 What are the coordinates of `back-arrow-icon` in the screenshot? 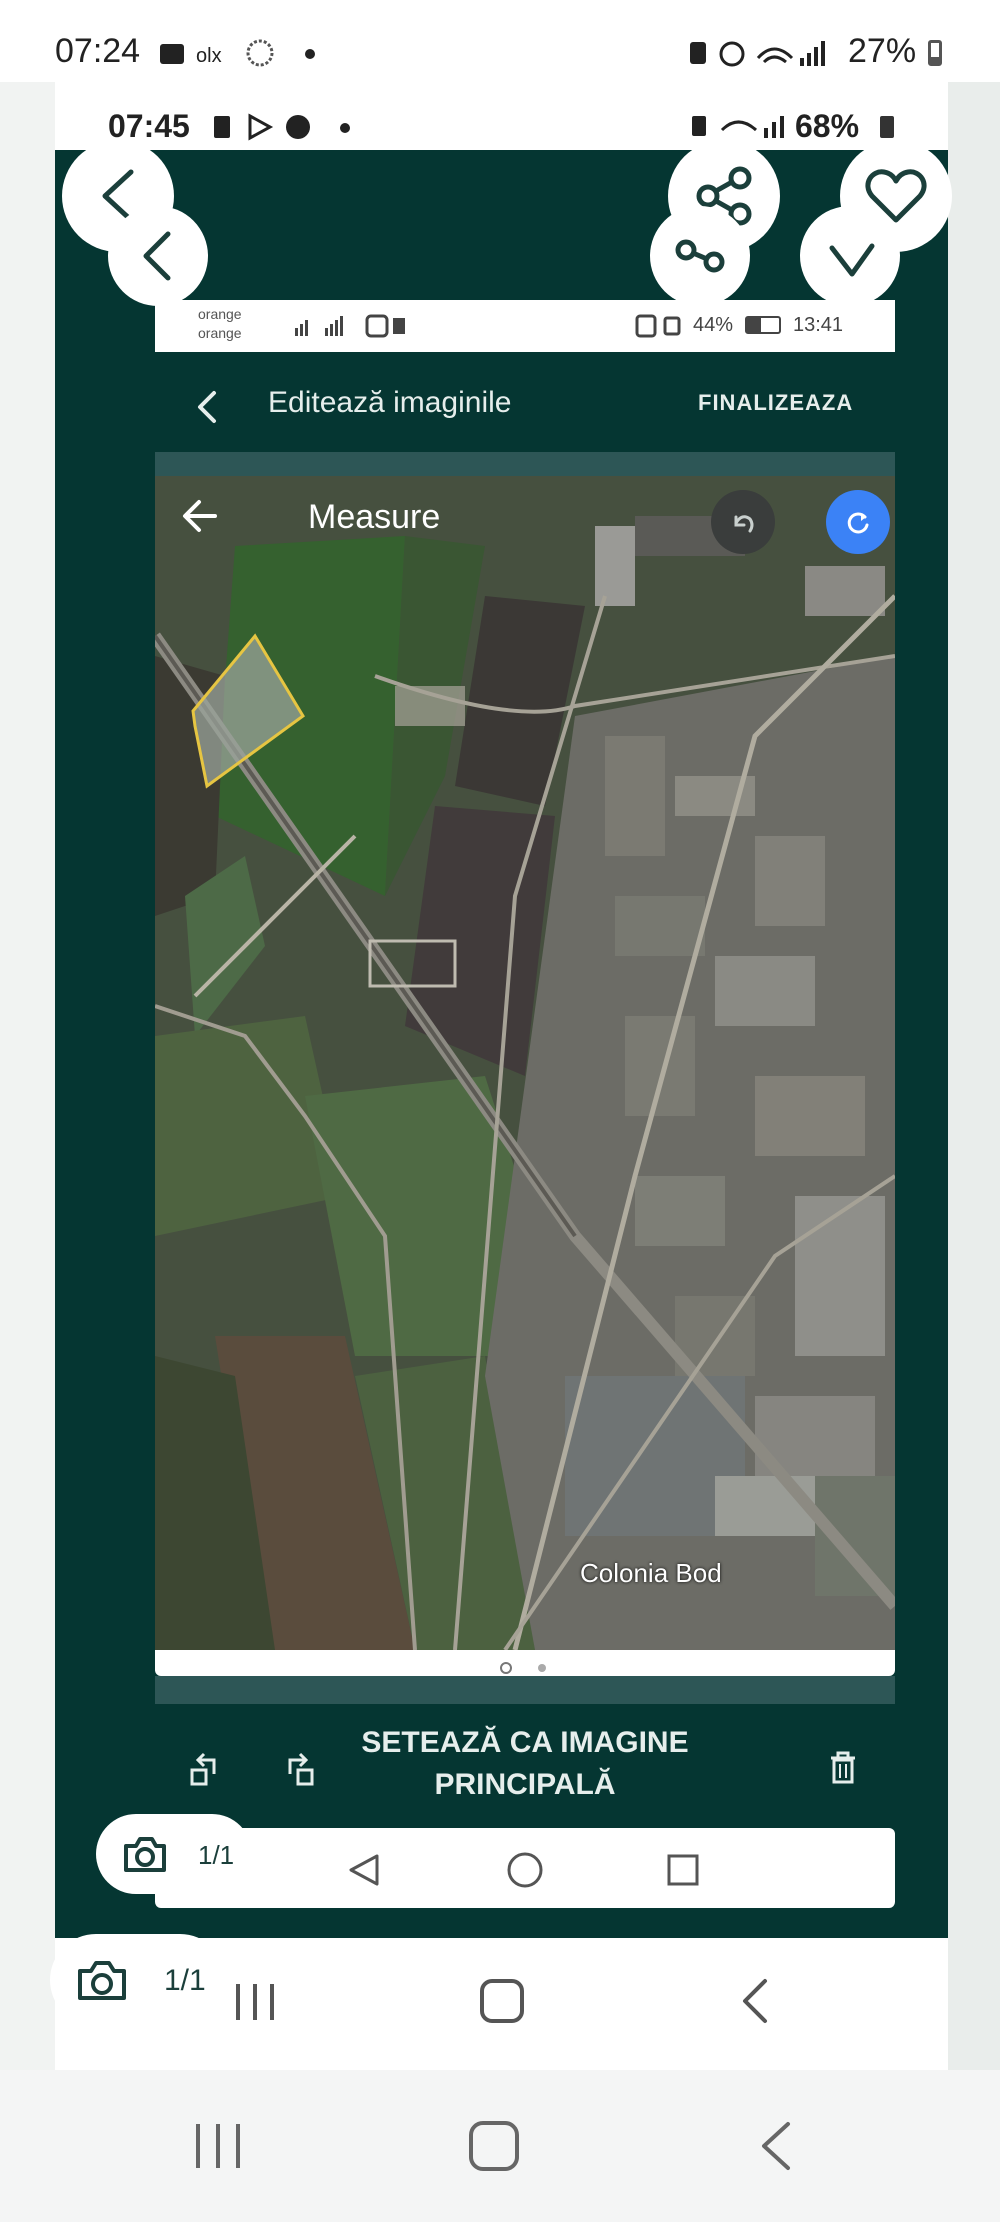 It's located at (200, 516).